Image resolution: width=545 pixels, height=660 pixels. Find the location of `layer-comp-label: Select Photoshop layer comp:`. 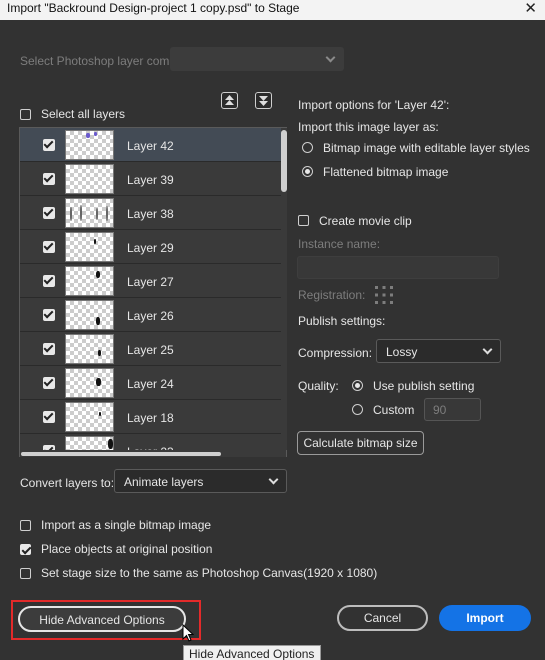

layer-comp-label: Select Photoshop layer comp: is located at coordinates (100, 61).